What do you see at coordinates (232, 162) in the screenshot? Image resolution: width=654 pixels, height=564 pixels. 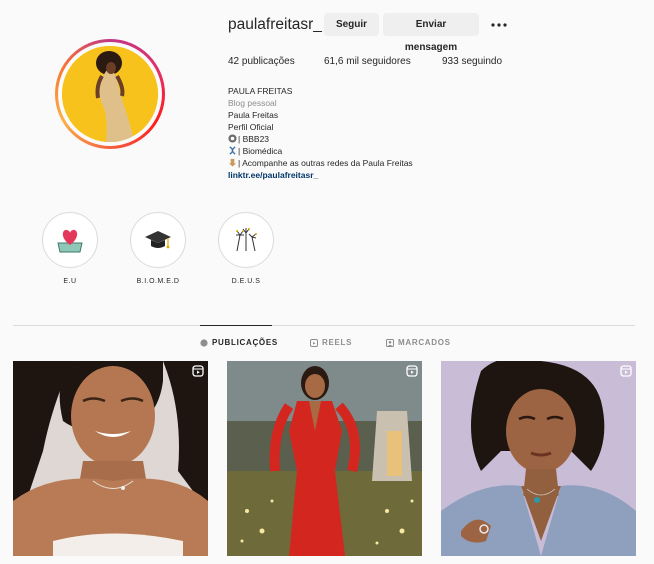 I see `pointing-down-emoji-icon` at bounding box center [232, 162].